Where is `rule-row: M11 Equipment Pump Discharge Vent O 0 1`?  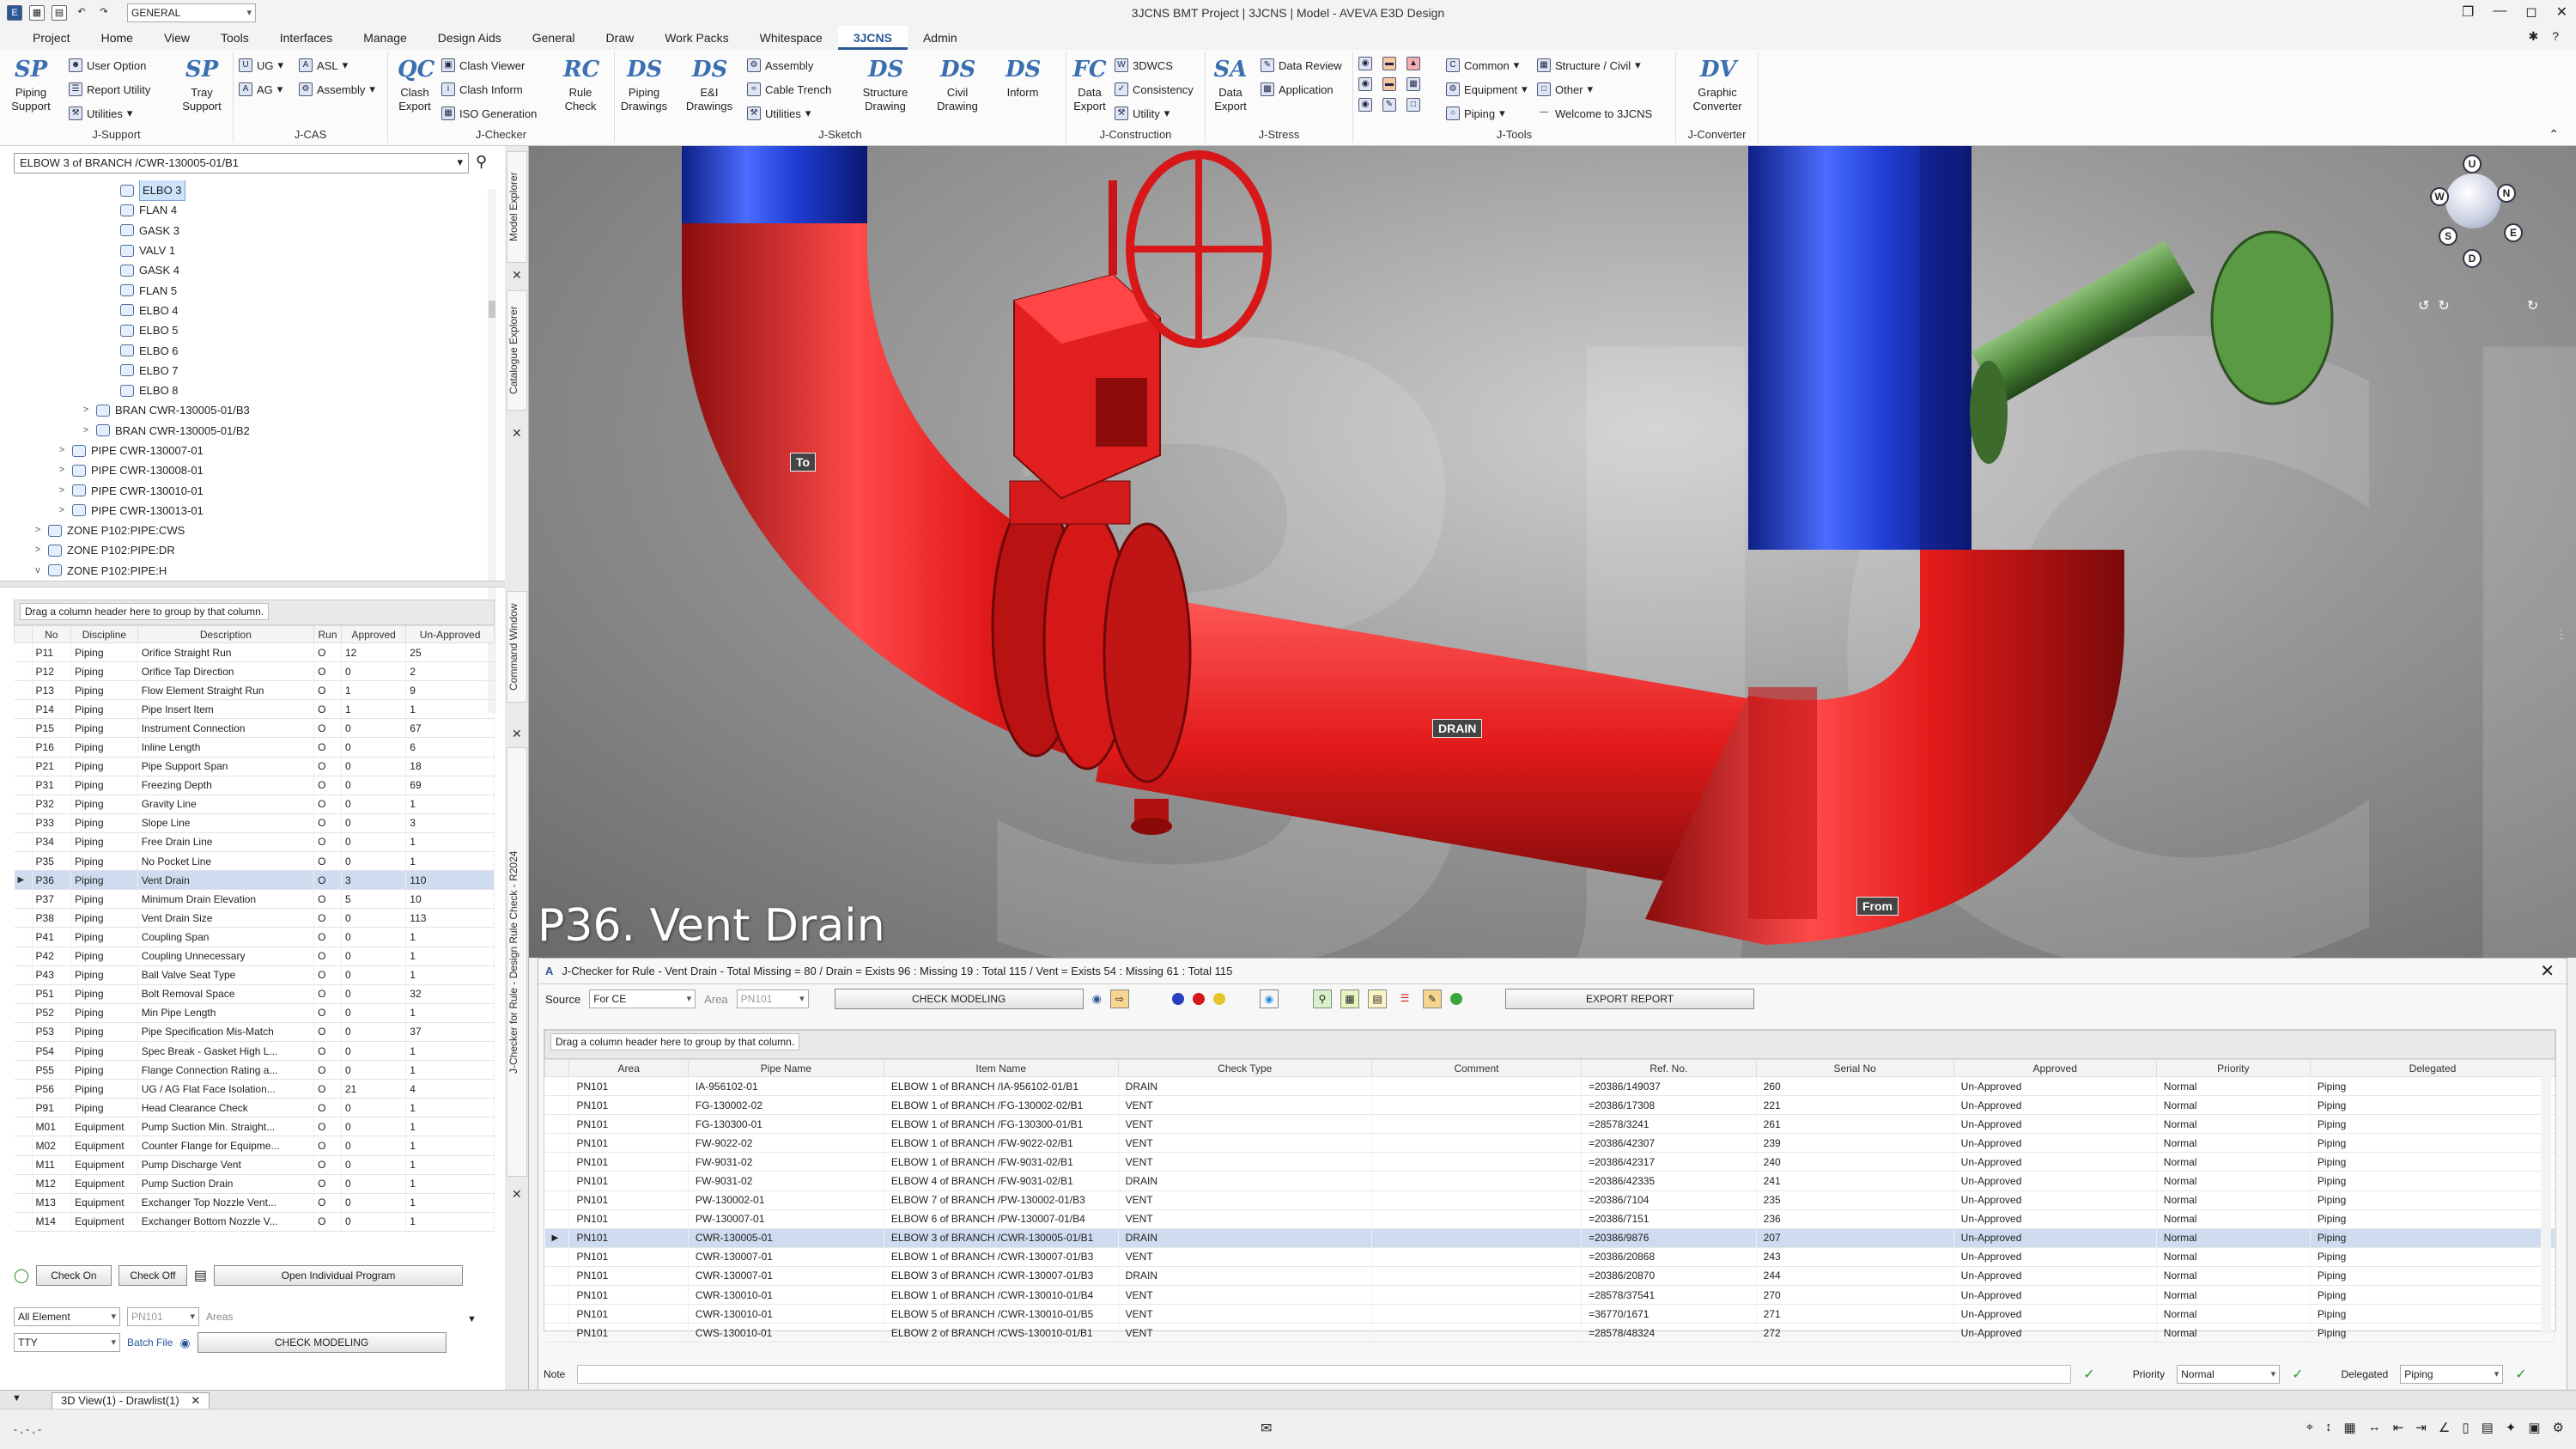
rule-row: M11 Equipment Pump Discharge Vent O 0 1 is located at coordinates (254, 1165).